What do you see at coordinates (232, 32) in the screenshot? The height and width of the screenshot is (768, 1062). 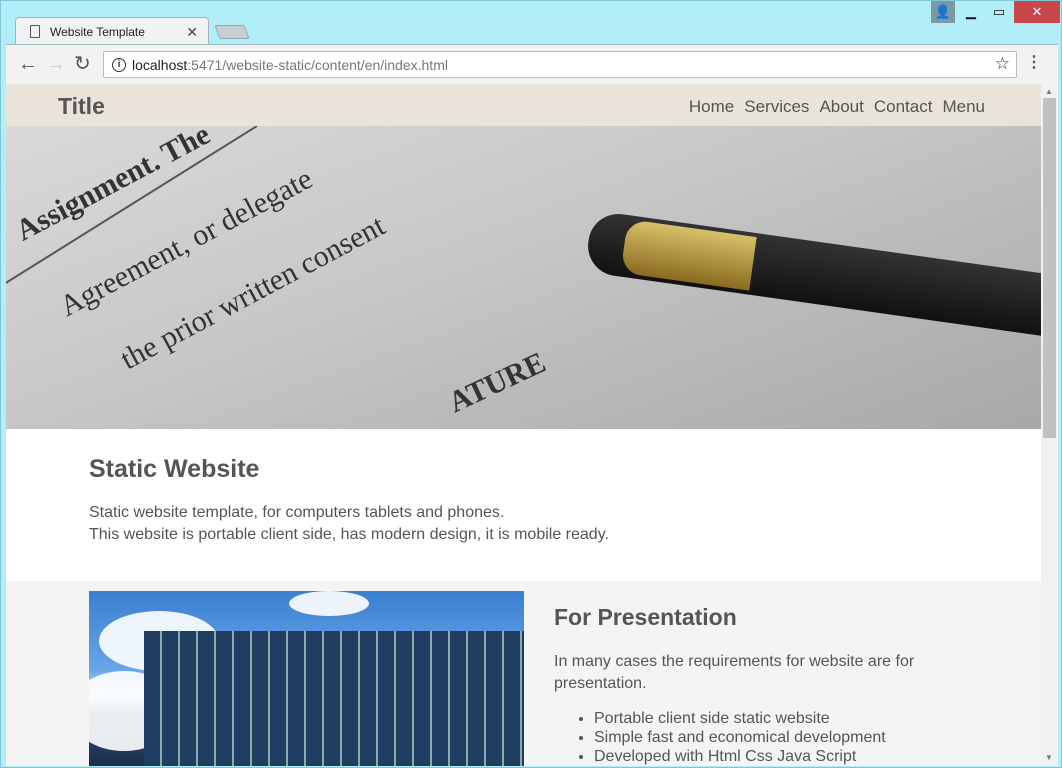 I see `new-tab-button` at bounding box center [232, 32].